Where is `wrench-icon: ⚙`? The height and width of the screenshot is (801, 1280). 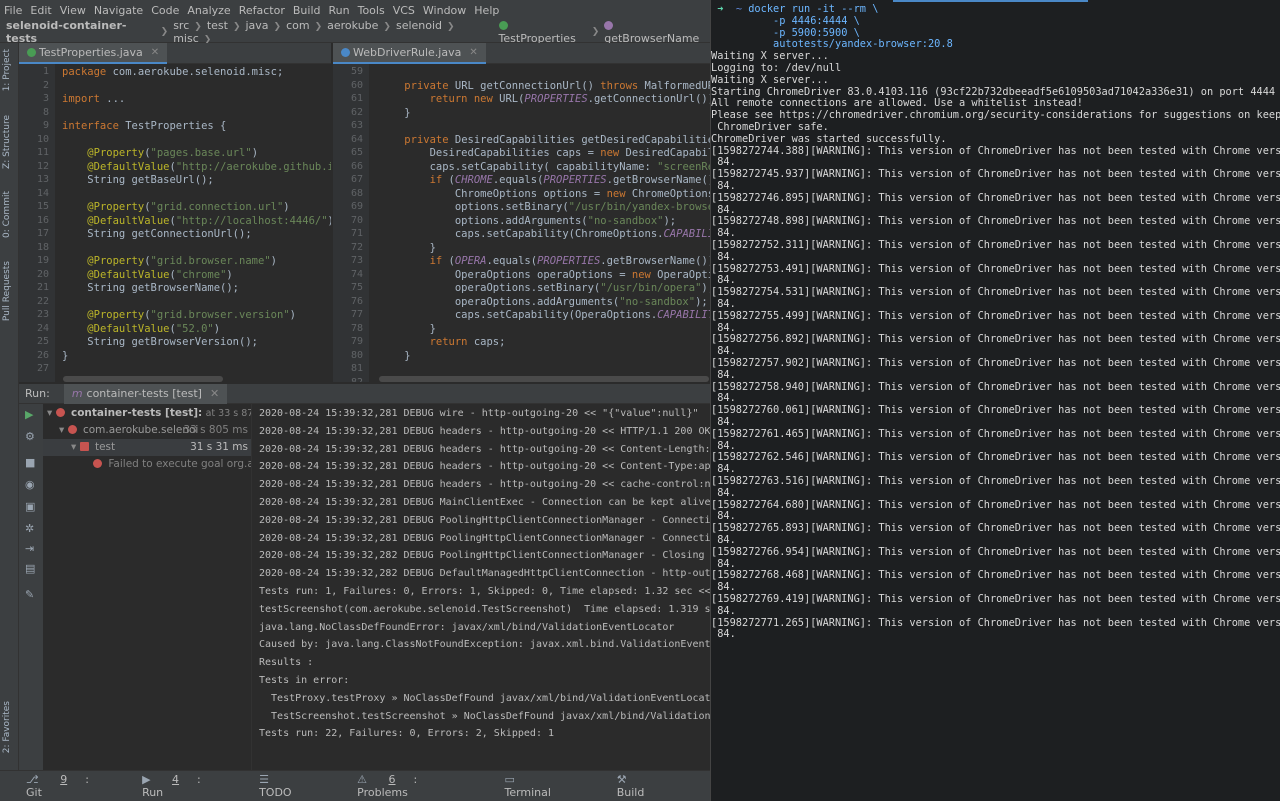 wrench-icon: ⚙ is located at coordinates (30, 436).